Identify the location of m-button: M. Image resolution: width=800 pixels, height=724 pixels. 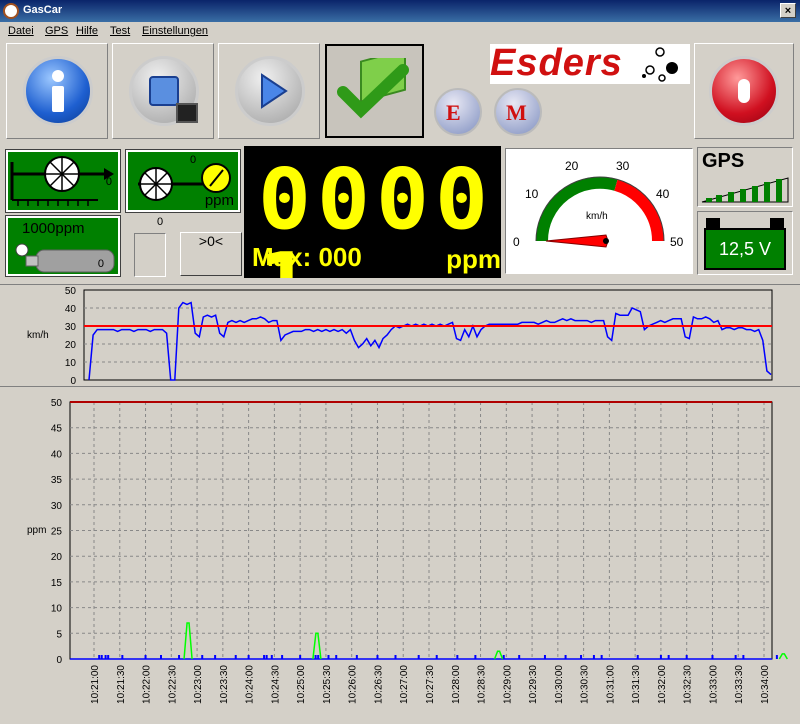
(518, 112).